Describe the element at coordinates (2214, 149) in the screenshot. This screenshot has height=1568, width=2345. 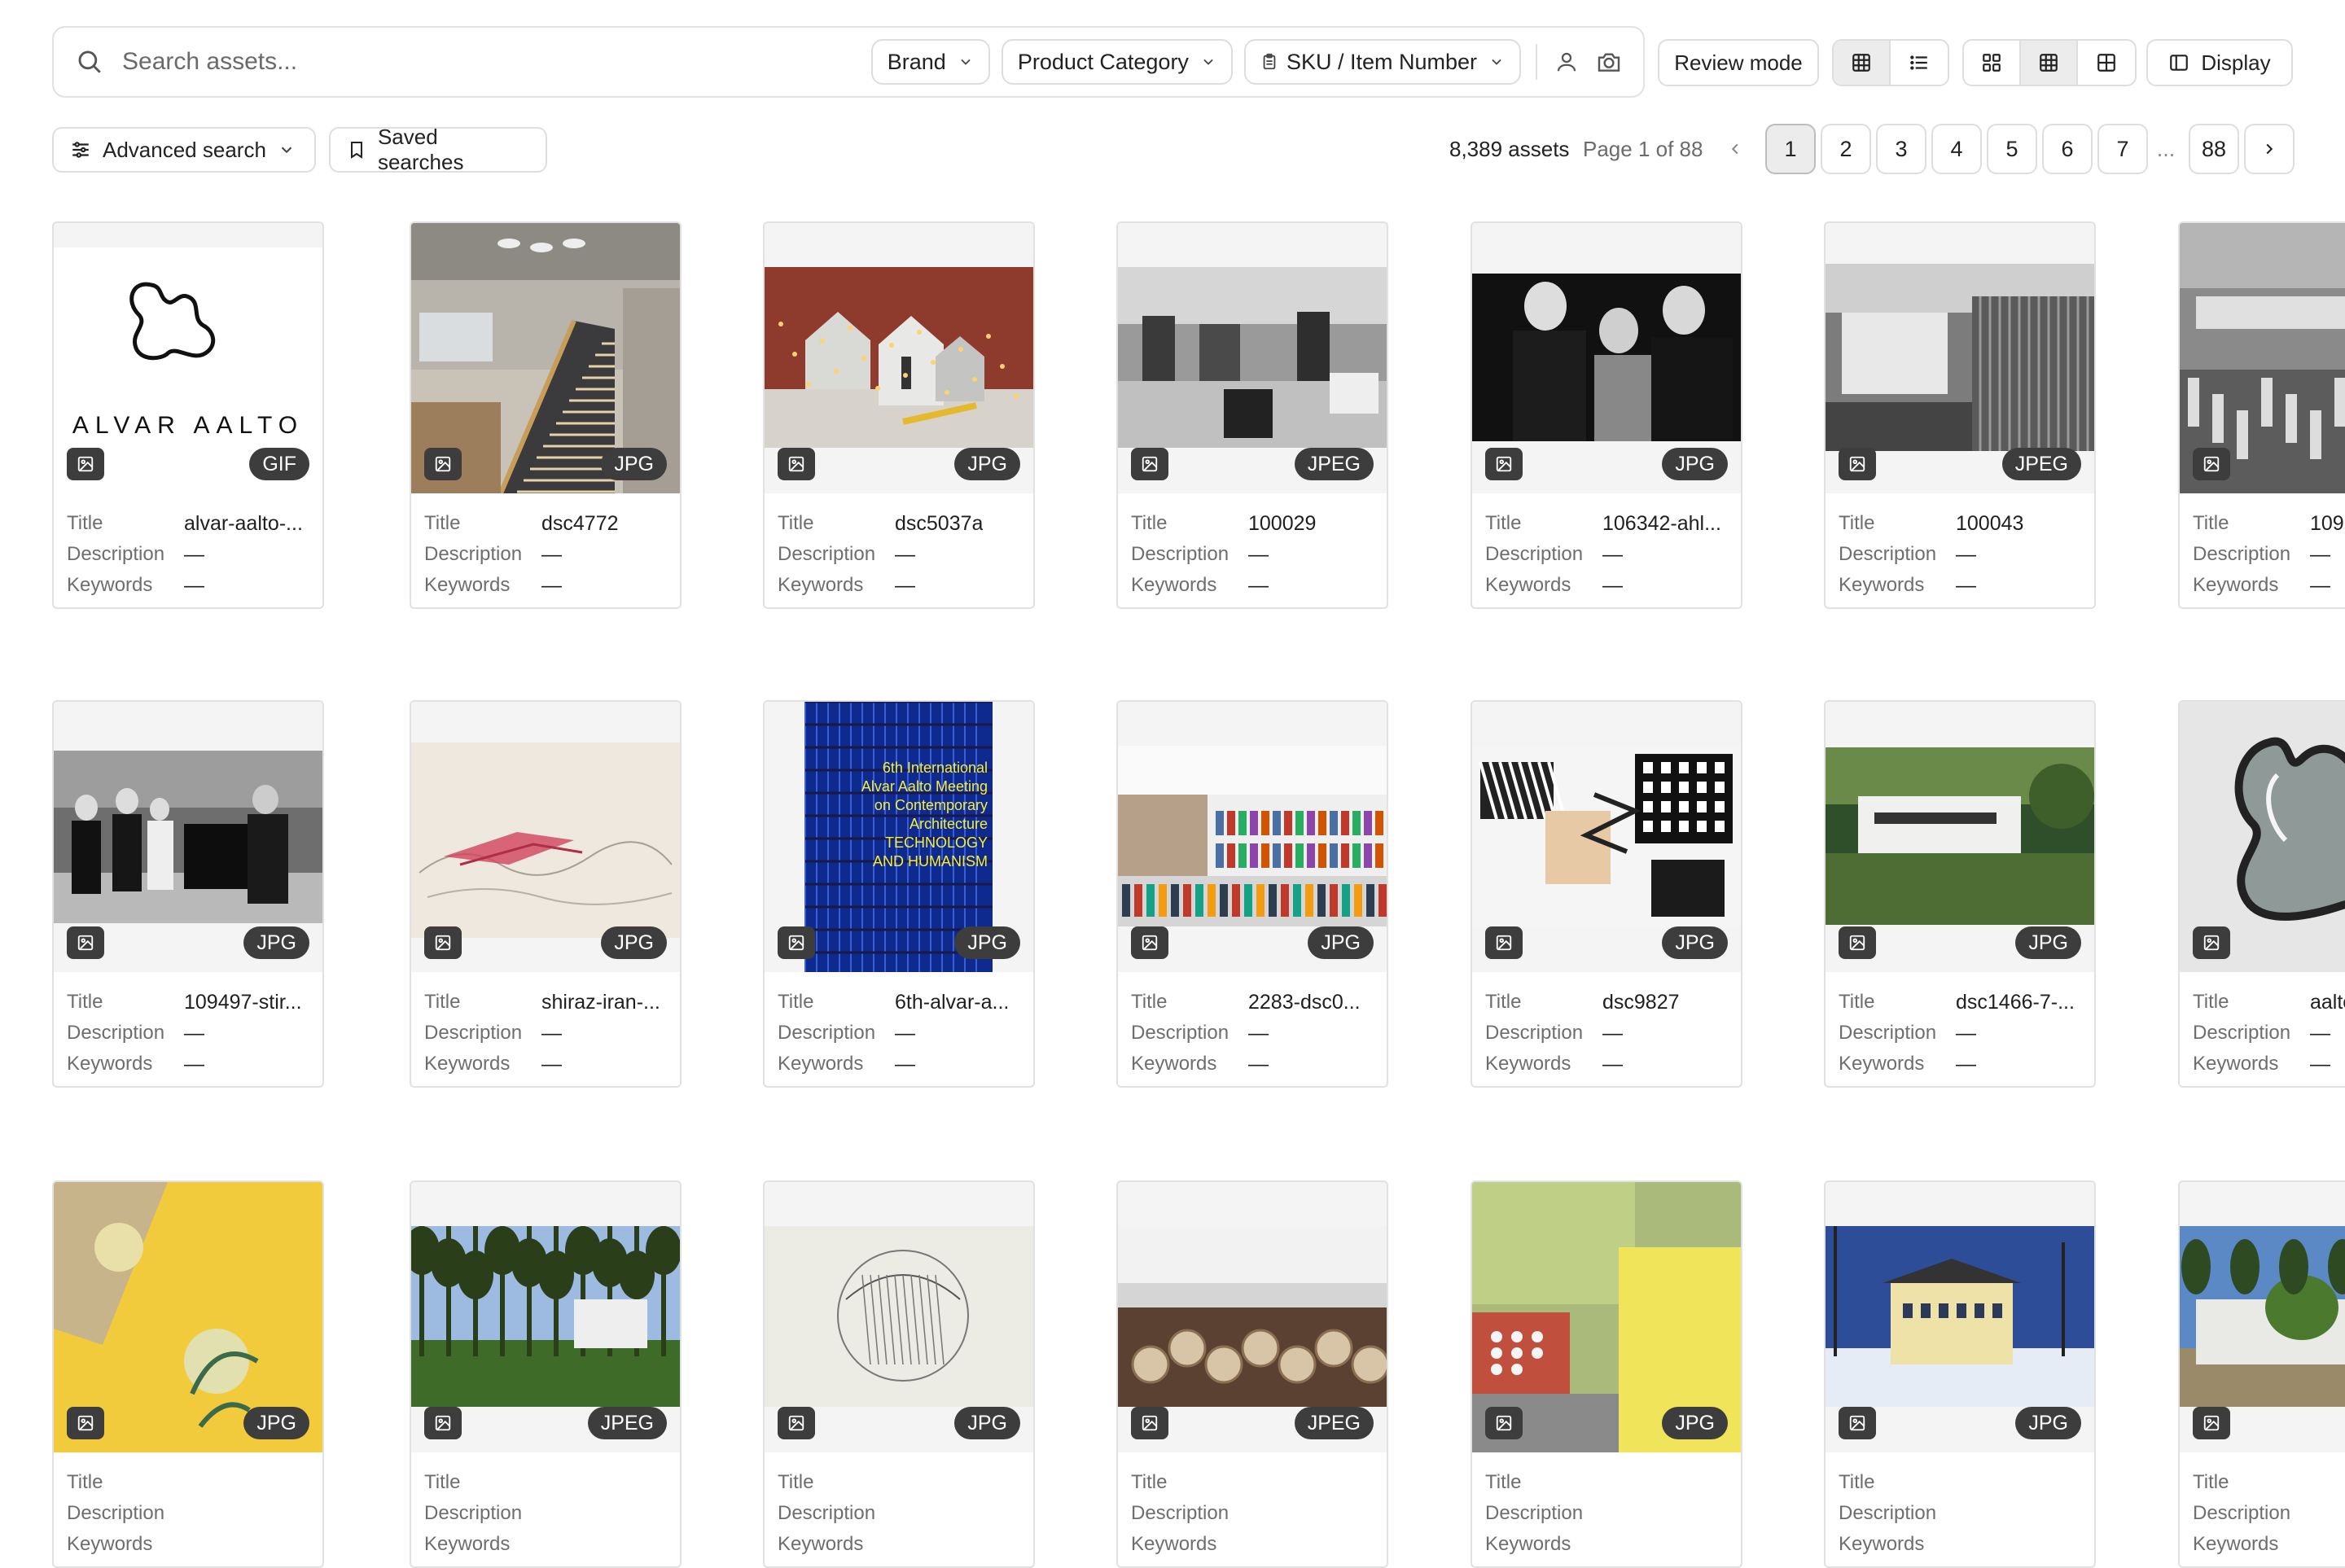
I see `page-button-last: 88` at that location.